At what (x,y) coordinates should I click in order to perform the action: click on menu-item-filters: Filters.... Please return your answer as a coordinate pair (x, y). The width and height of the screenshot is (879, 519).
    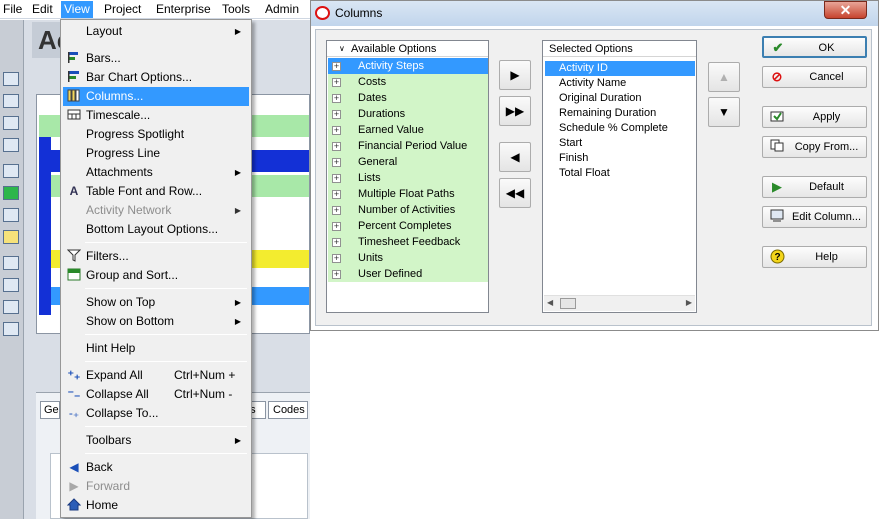
    Looking at the image, I should click on (156, 256).